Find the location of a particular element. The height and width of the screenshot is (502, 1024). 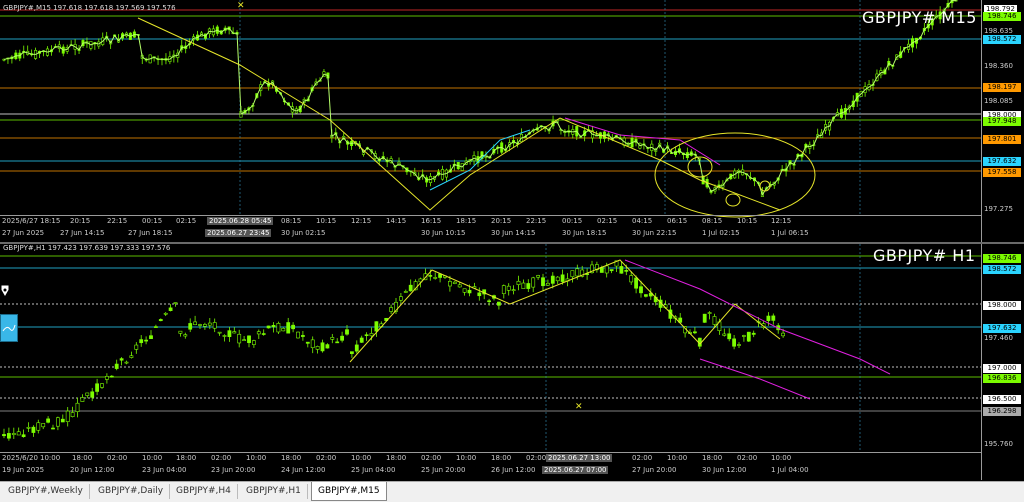

chart-tab: GBPJPY#,H4 is located at coordinates (204, 491).